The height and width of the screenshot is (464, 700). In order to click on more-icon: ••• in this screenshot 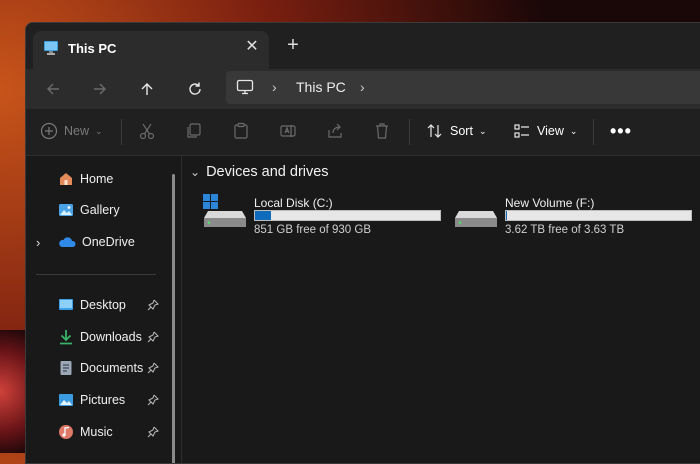, I will do `click(621, 130)`.